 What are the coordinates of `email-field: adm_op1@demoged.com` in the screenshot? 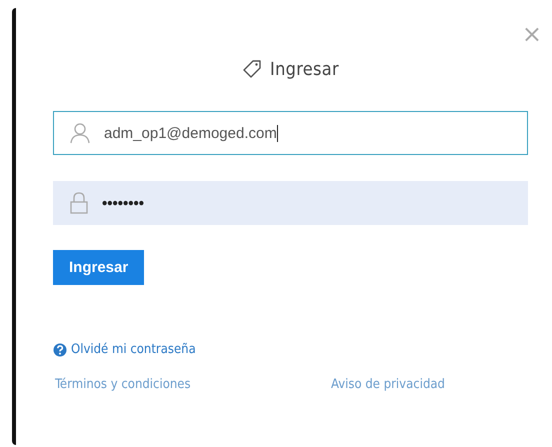 It's located at (290, 133).